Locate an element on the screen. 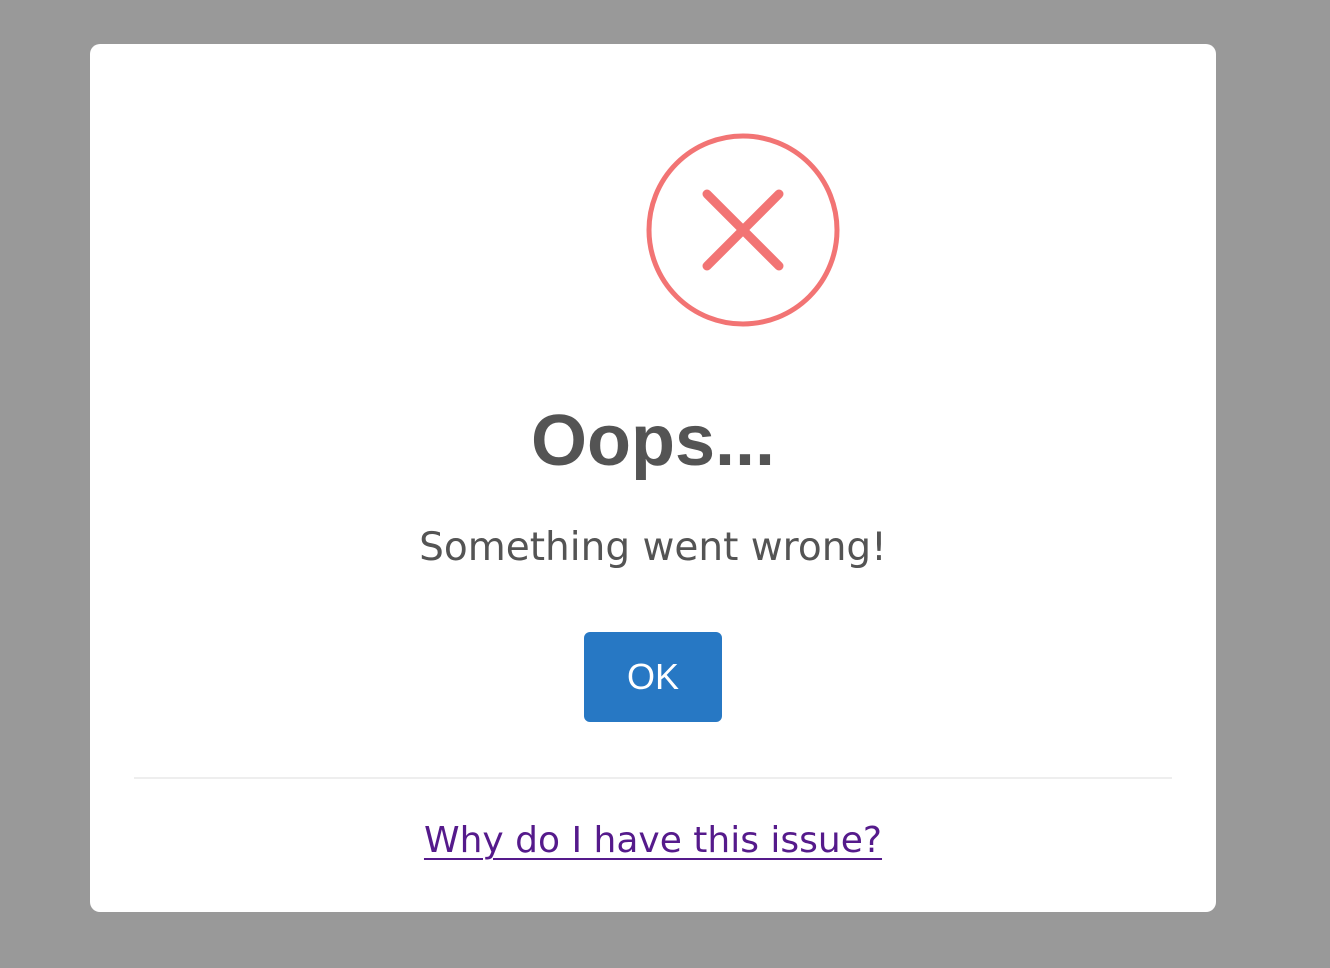 This screenshot has height=968, width=1330. footer-divider is located at coordinates (653, 778).